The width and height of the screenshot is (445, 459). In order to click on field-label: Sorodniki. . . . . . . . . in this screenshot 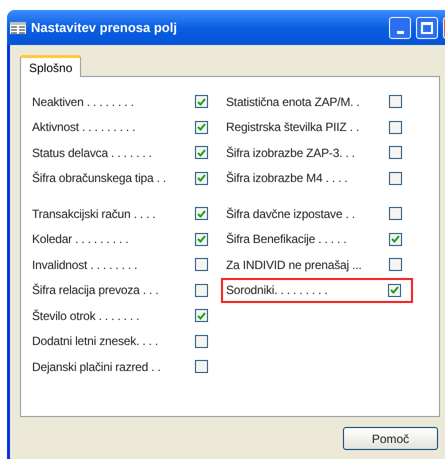, I will do `click(277, 291)`.